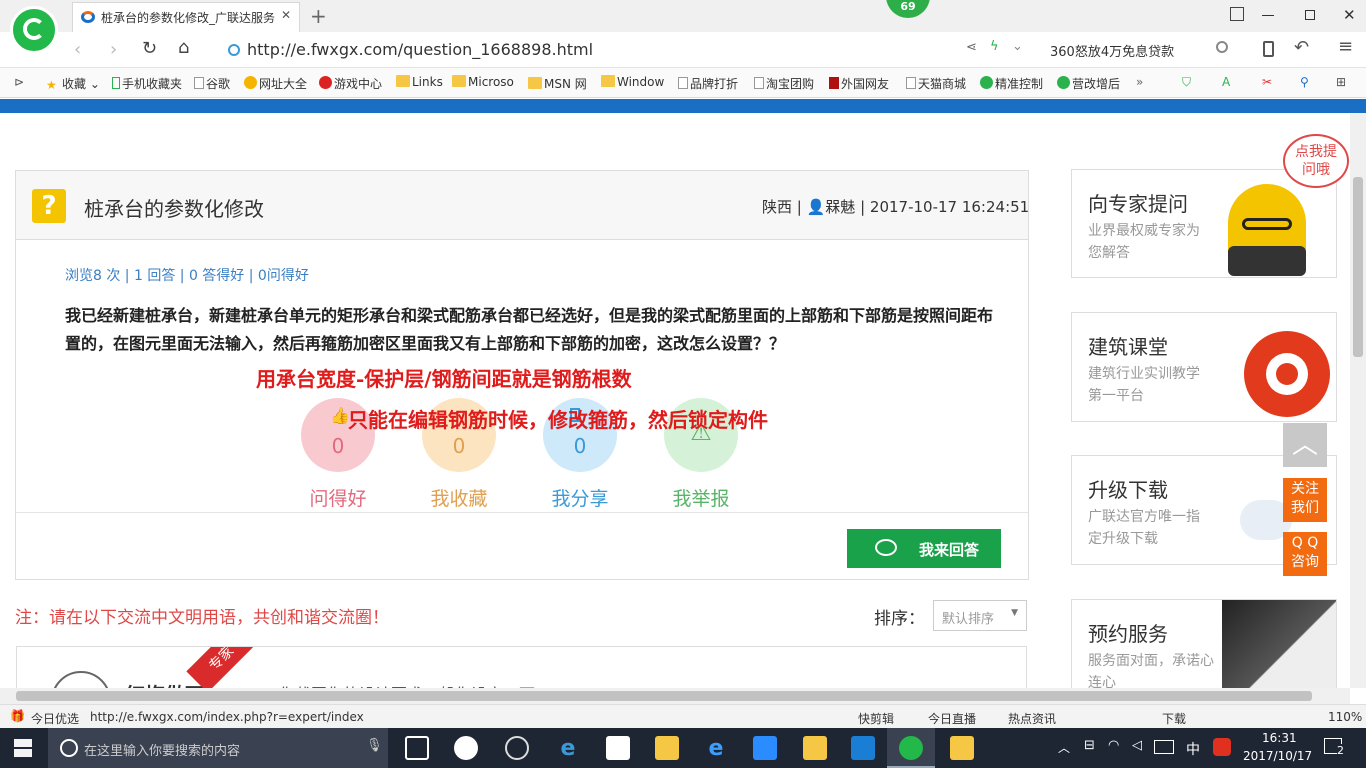 This screenshot has width=1366, height=768. What do you see at coordinates (517, 748) in the screenshot?
I see `app-g-icon` at bounding box center [517, 748].